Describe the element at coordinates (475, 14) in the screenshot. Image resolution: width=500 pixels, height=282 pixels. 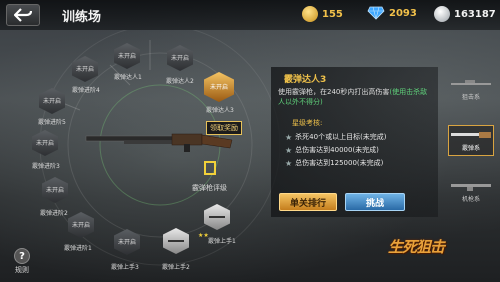
I see `silver-value: 163187` at that location.